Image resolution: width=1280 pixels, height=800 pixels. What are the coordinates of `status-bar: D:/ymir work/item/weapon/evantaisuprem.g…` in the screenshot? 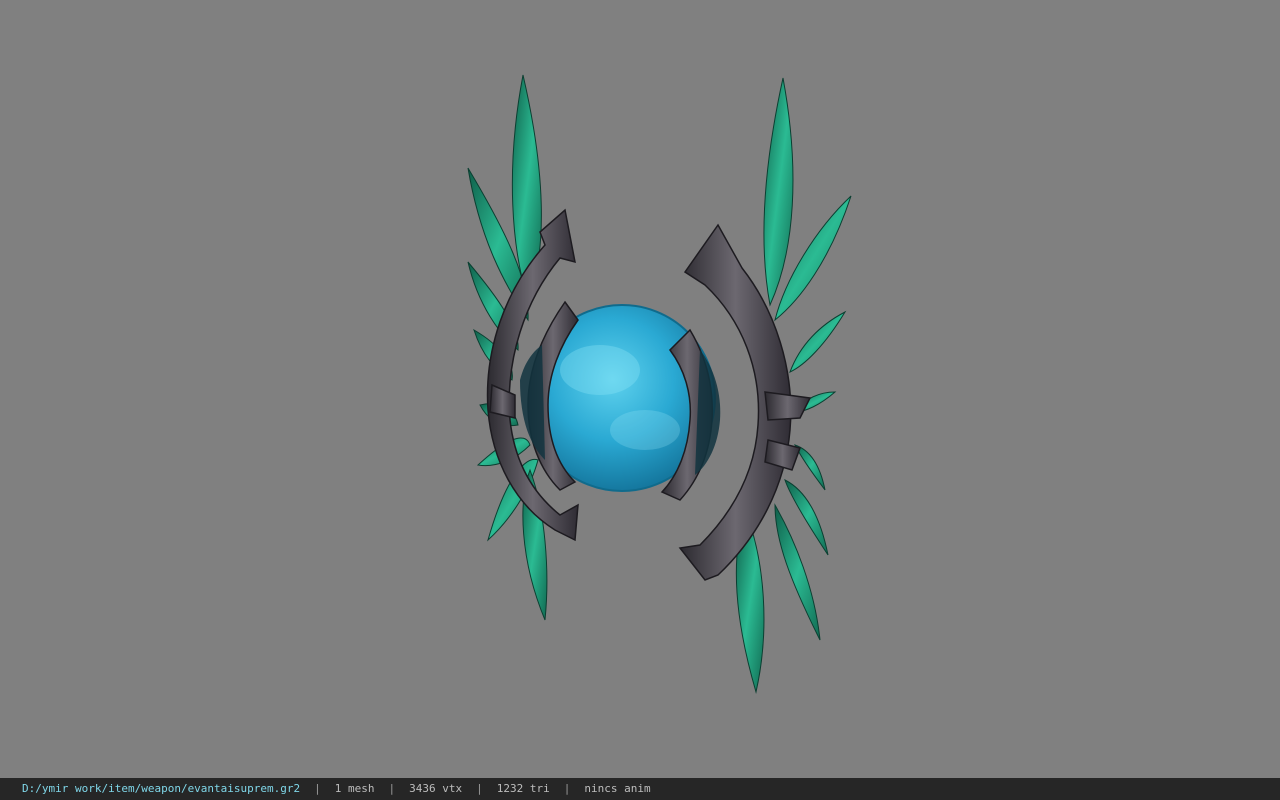 It's located at (640, 789).